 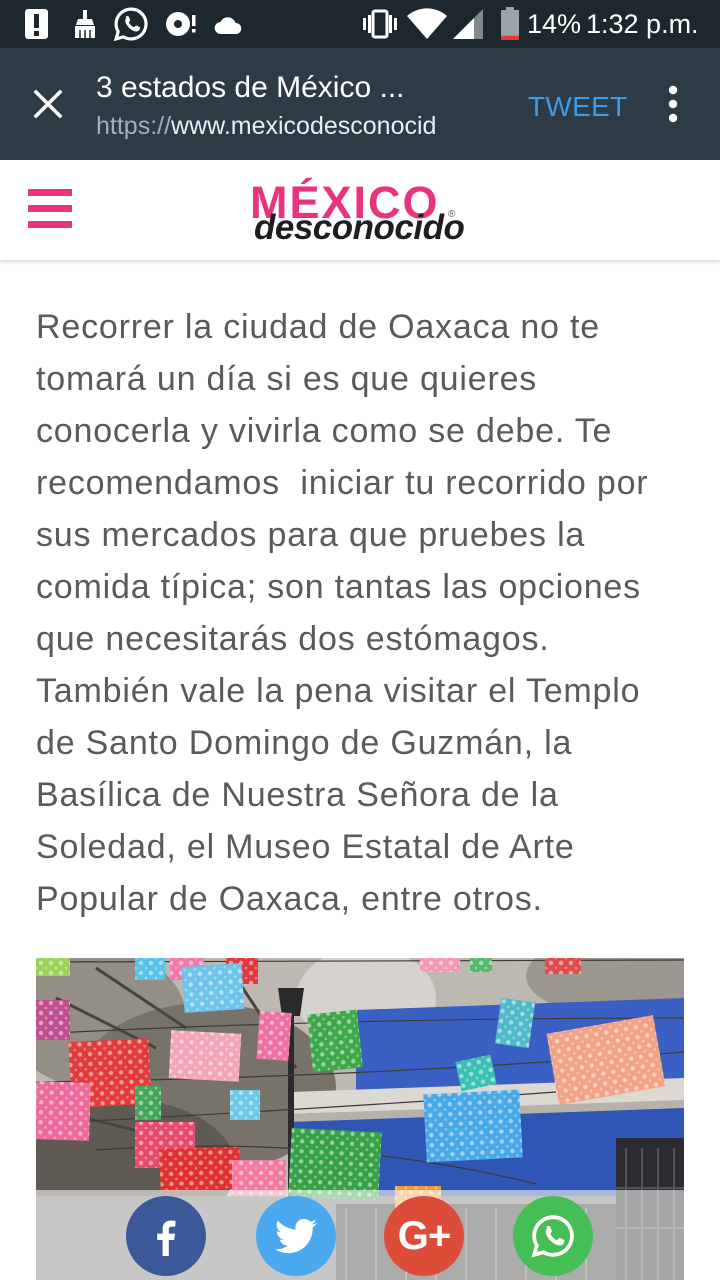 What do you see at coordinates (510, 37) in the screenshot?
I see `battery-level-fill` at bounding box center [510, 37].